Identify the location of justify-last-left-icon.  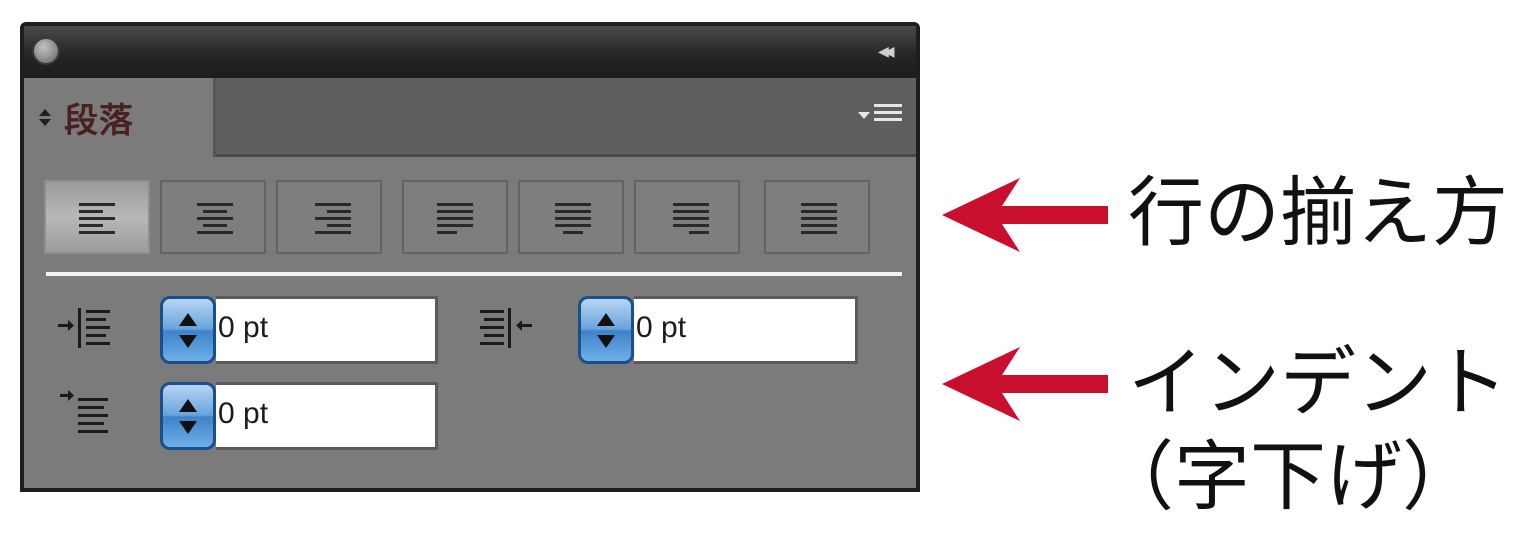
(455, 218).